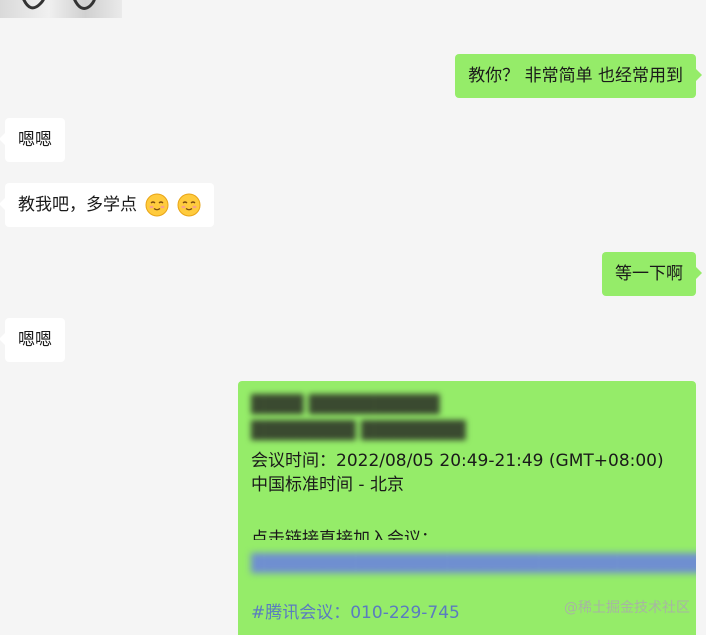  I want to click on meeting-timezone: 中国标准时间 - 北京, so click(327, 485).